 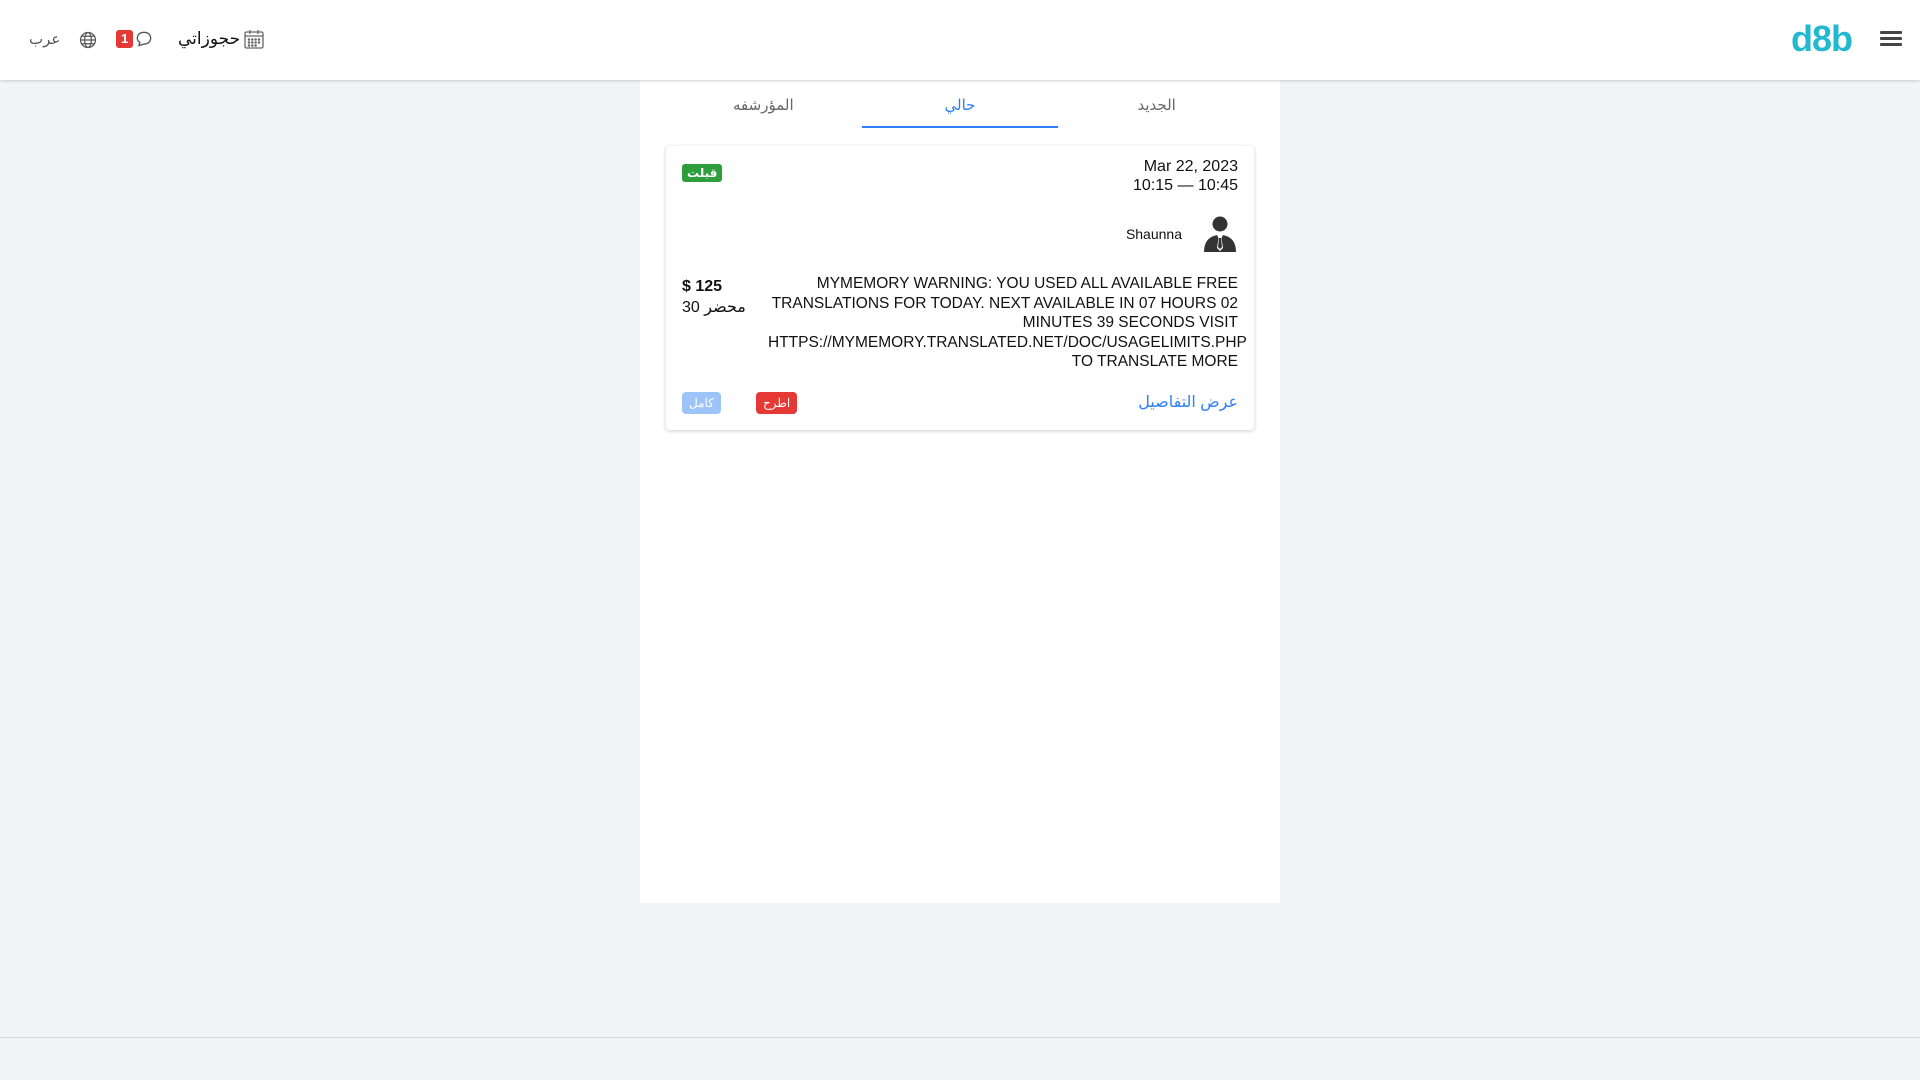 I want to click on calendar-icon, so click(x=254, y=39).